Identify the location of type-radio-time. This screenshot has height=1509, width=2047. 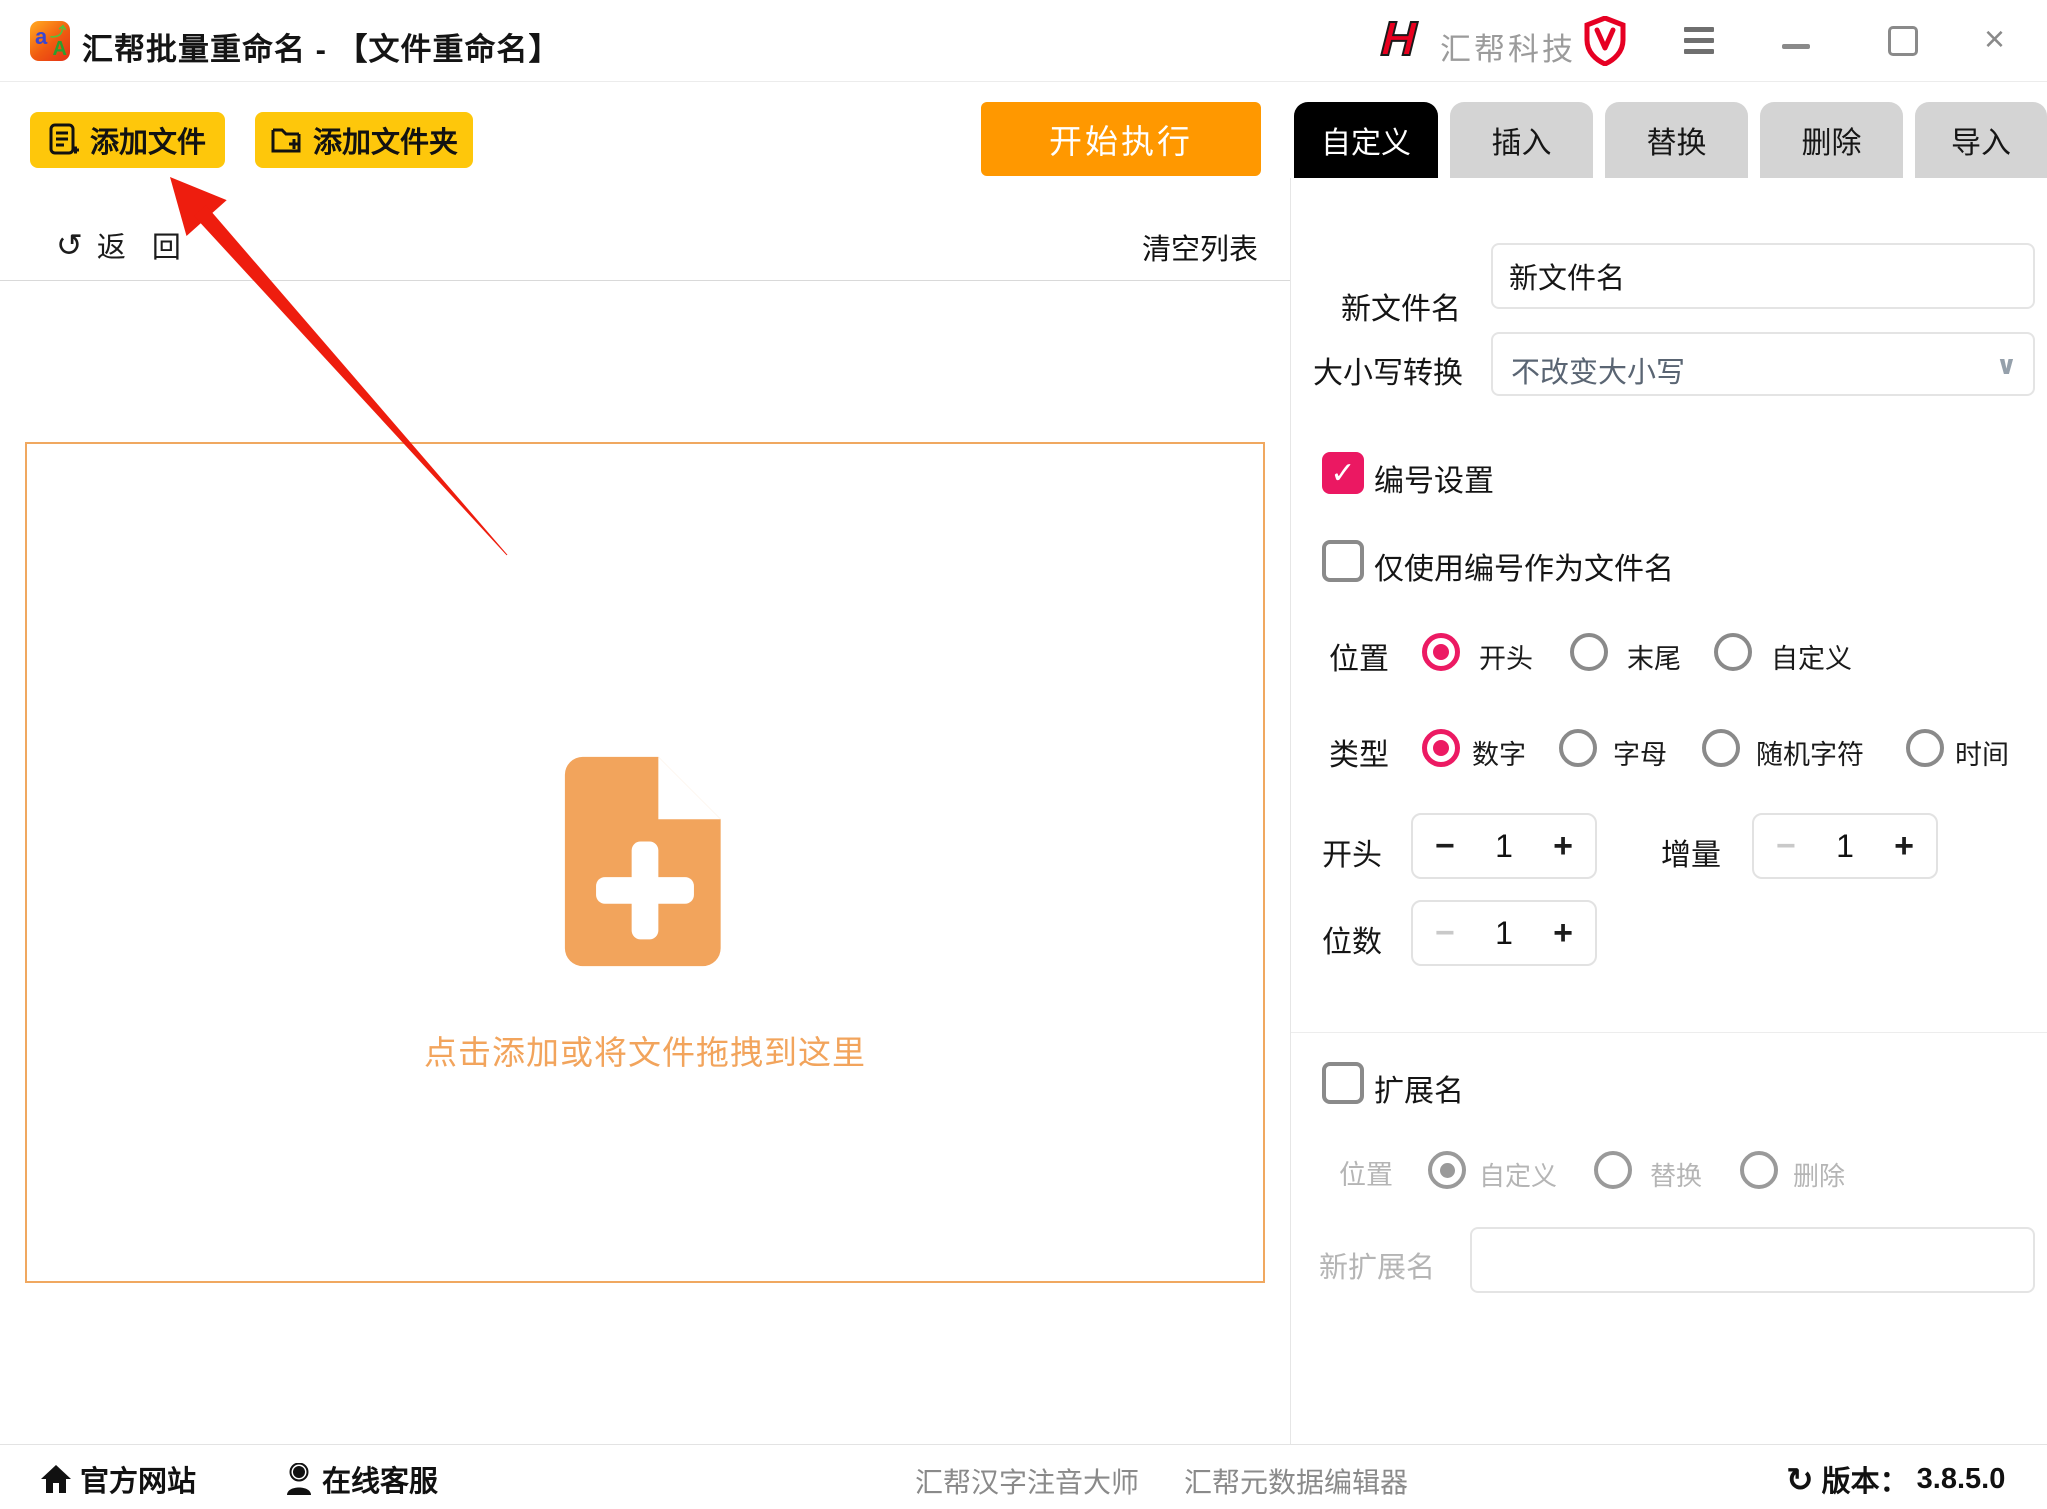
(1925, 748).